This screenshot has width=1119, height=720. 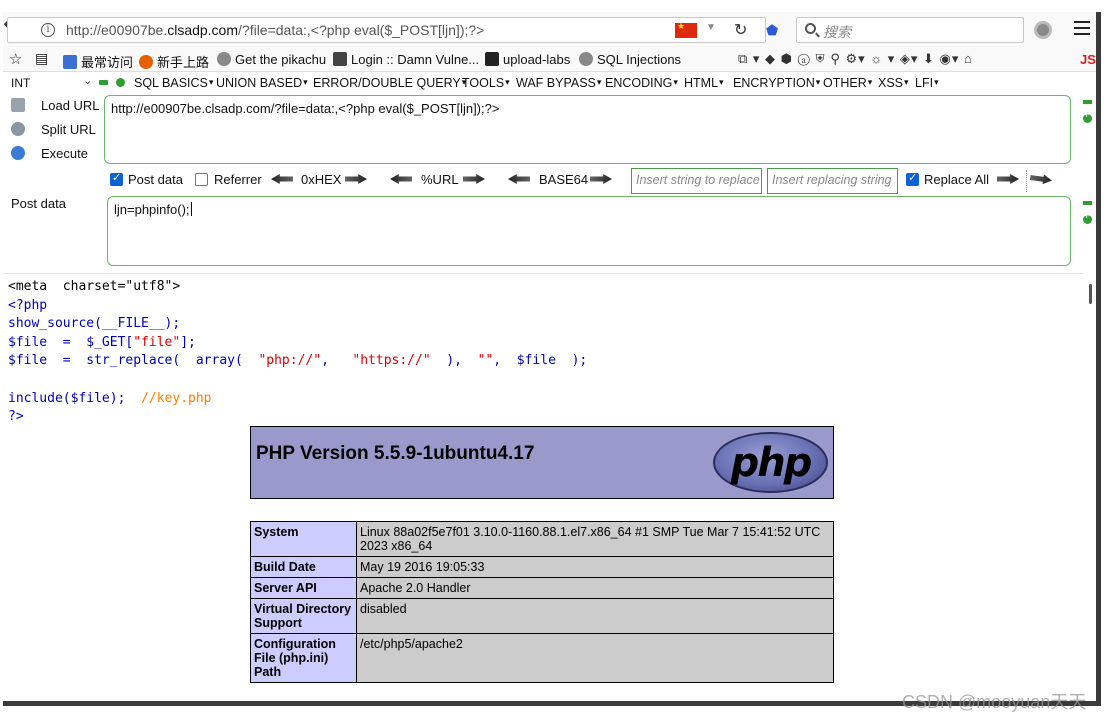 I want to click on hamburger-menu-icon, so click(x=1082, y=28).